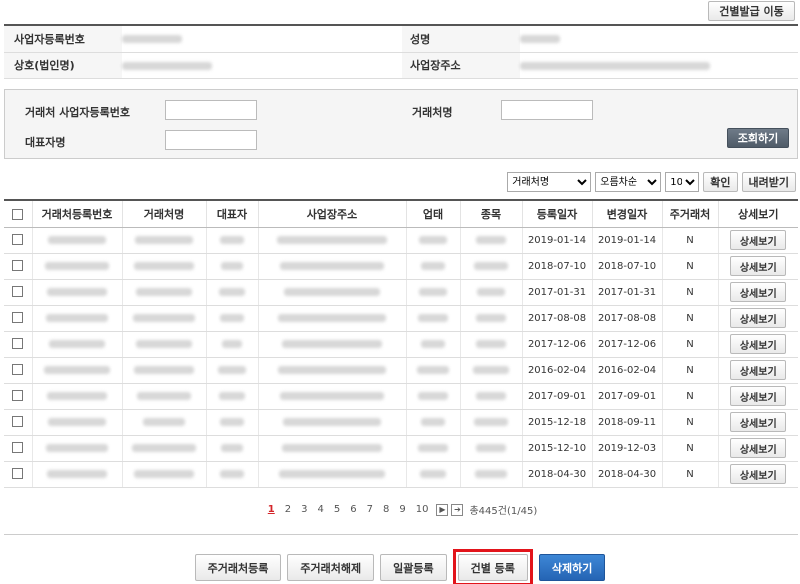  What do you see at coordinates (353, 509) in the screenshot?
I see `page-link: 6` at bounding box center [353, 509].